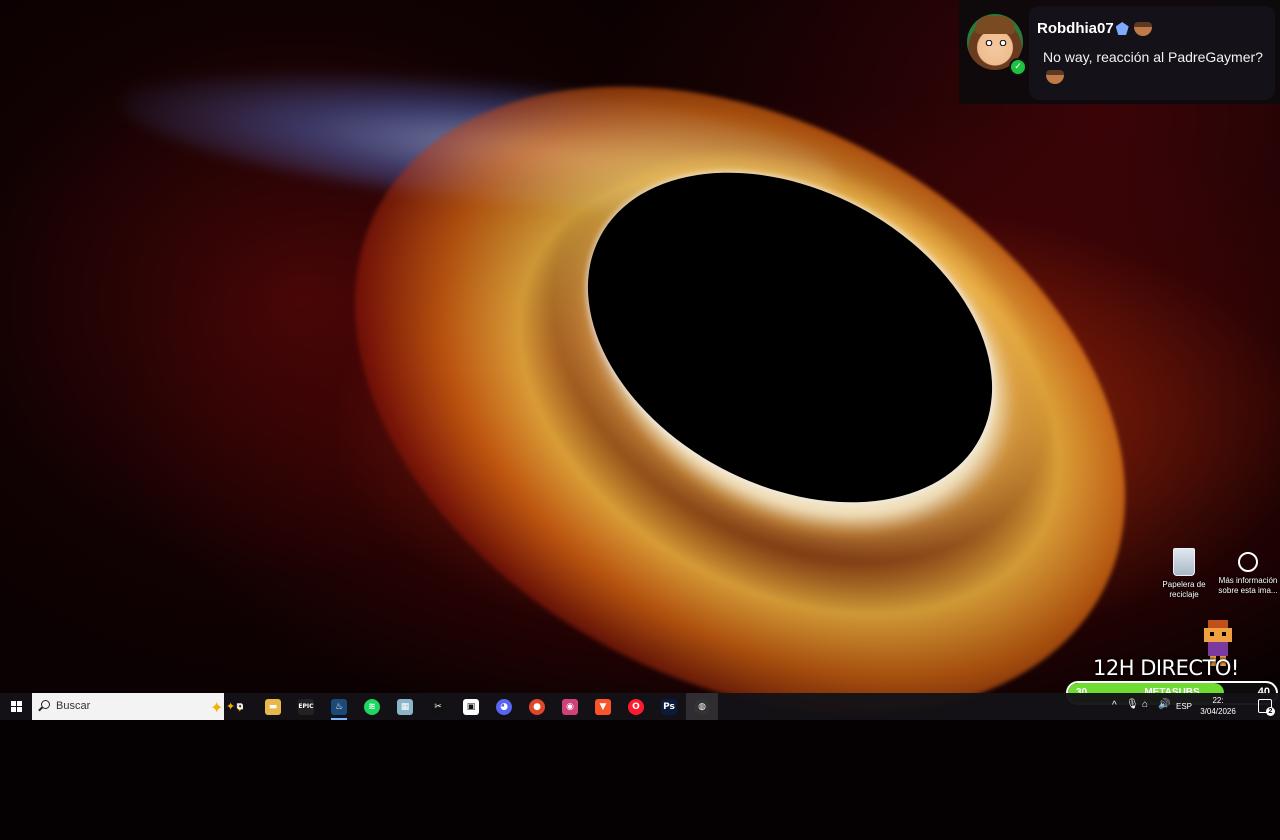 The width and height of the screenshot is (1280, 840). I want to click on search-input, so click(116, 706).